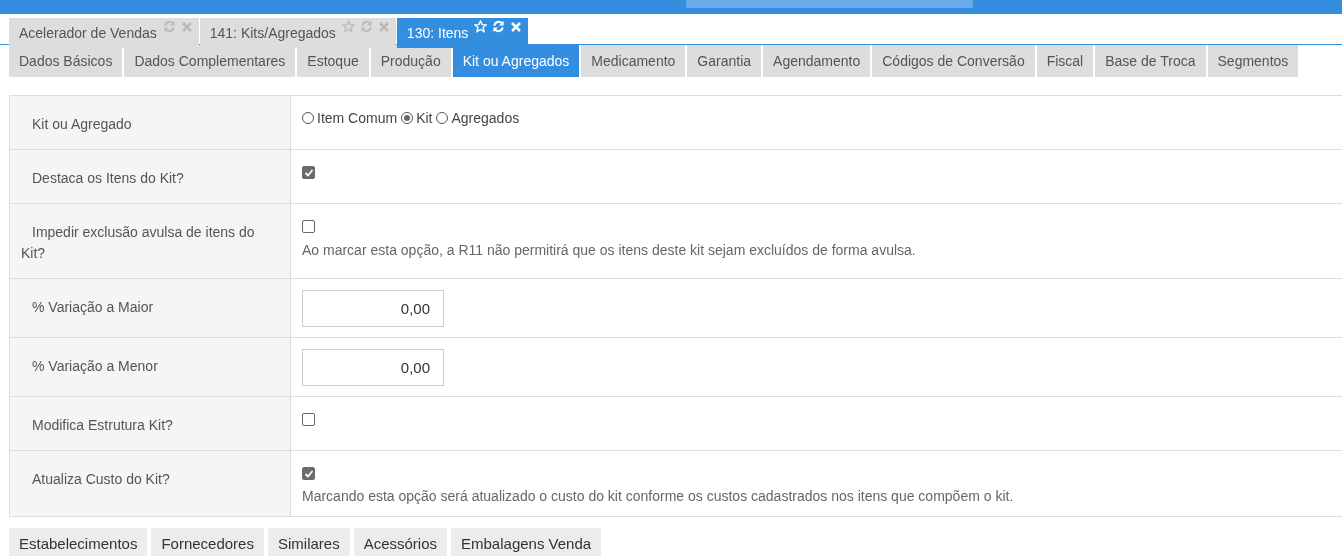 This screenshot has width=1342, height=556. Describe the element at coordinates (88, 32) in the screenshot. I see `tab-label: Acelerador de Vendas` at that location.